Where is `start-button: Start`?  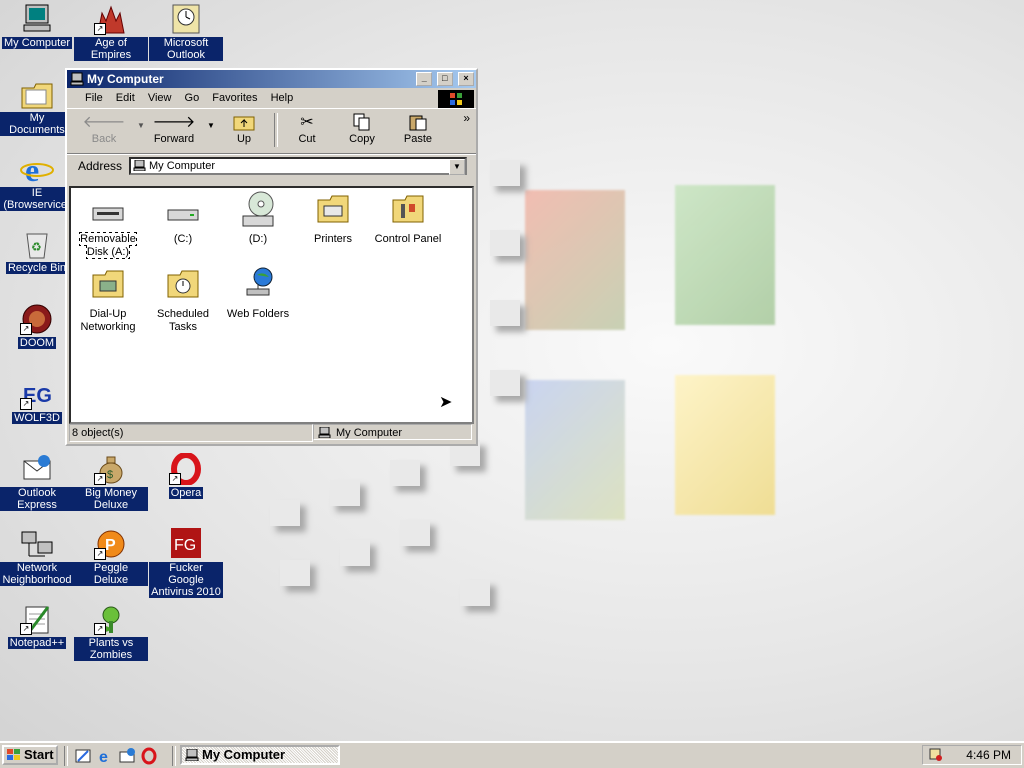 start-button: Start is located at coordinates (30, 755).